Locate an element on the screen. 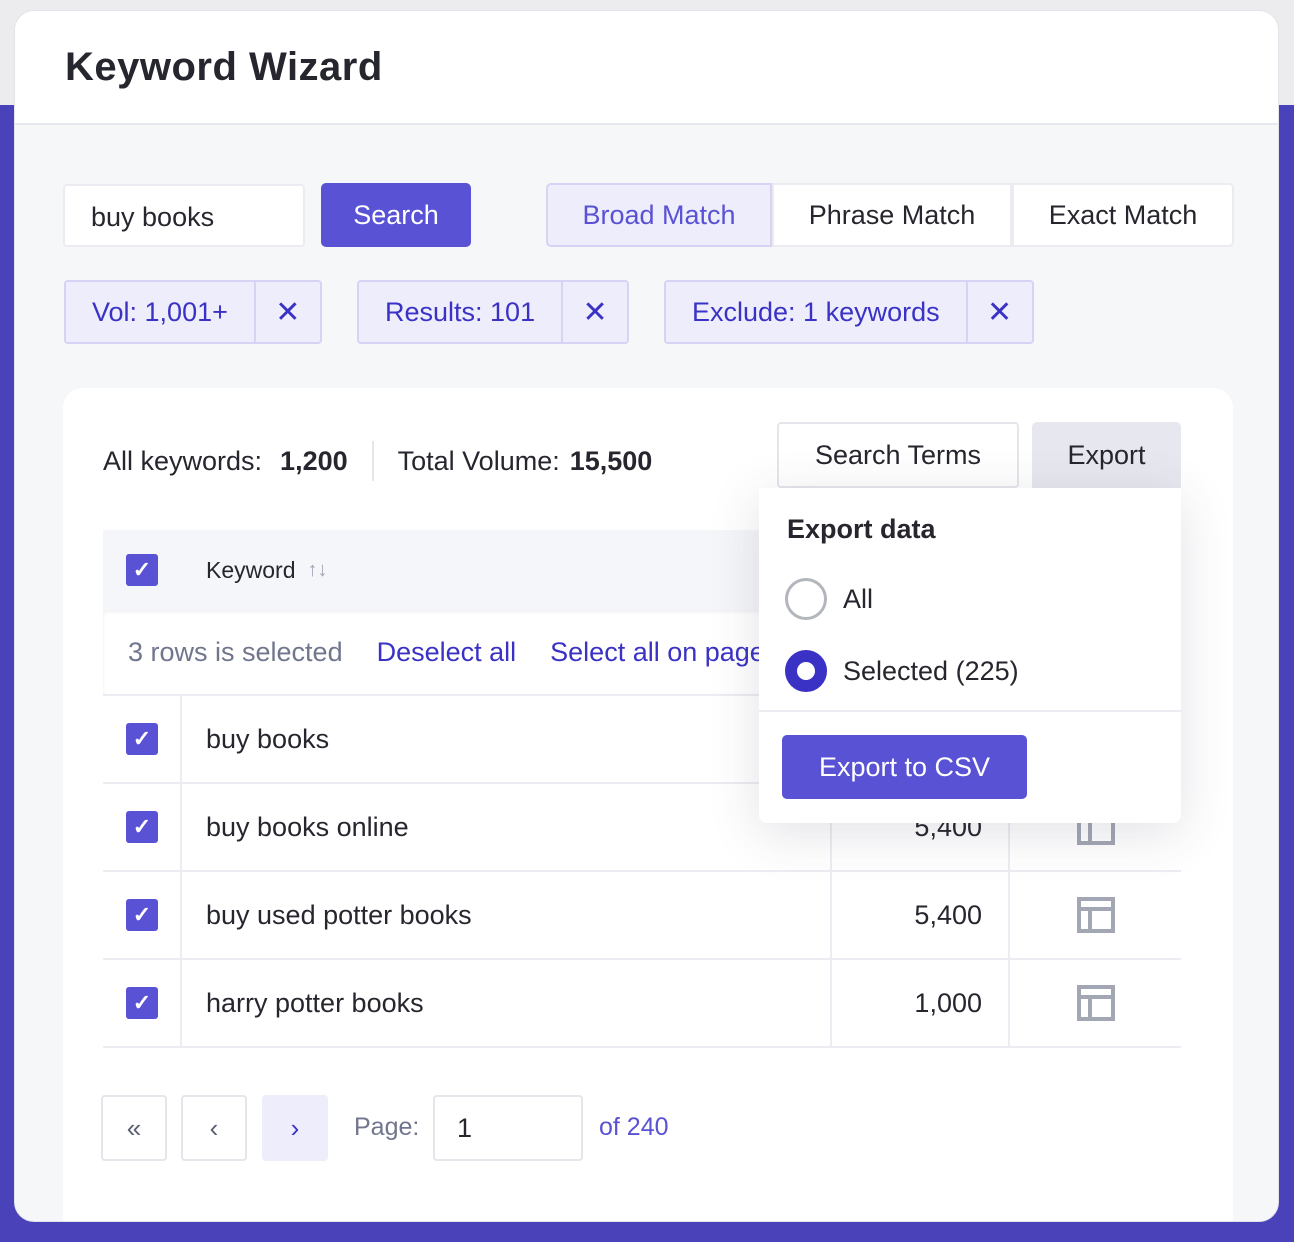 The width and height of the screenshot is (1294, 1242). tab-phrase-match: Phrase Match is located at coordinates (892, 215).